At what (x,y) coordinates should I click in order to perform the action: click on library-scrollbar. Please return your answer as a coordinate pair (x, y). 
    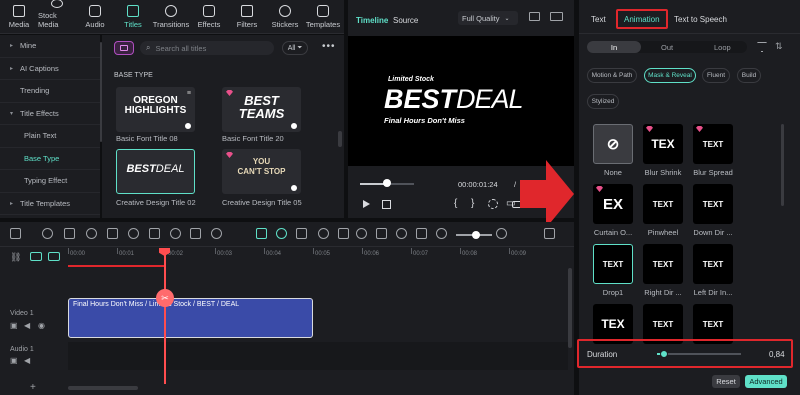
    Looking at the image, I should click on (340, 139).